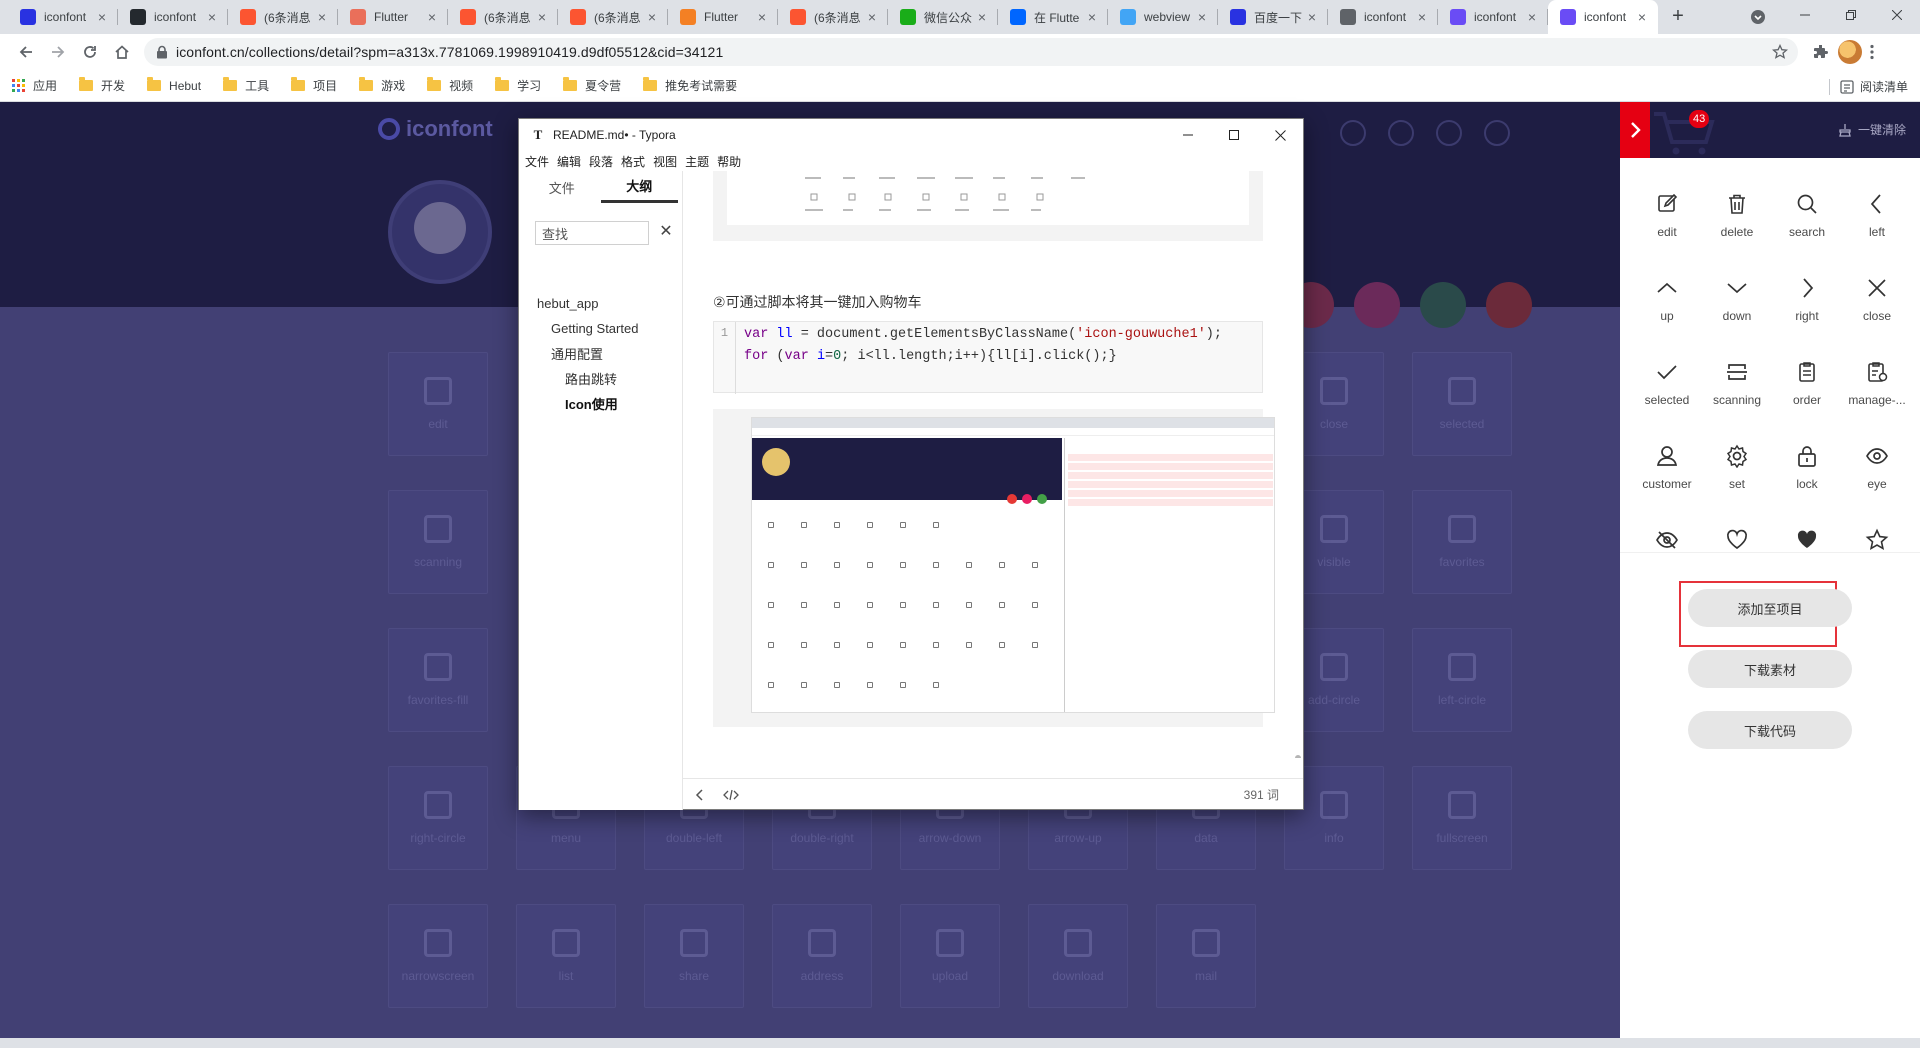 The width and height of the screenshot is (1920, 1048). I want to click on cart-icon-item: close, so click(1877, 311).